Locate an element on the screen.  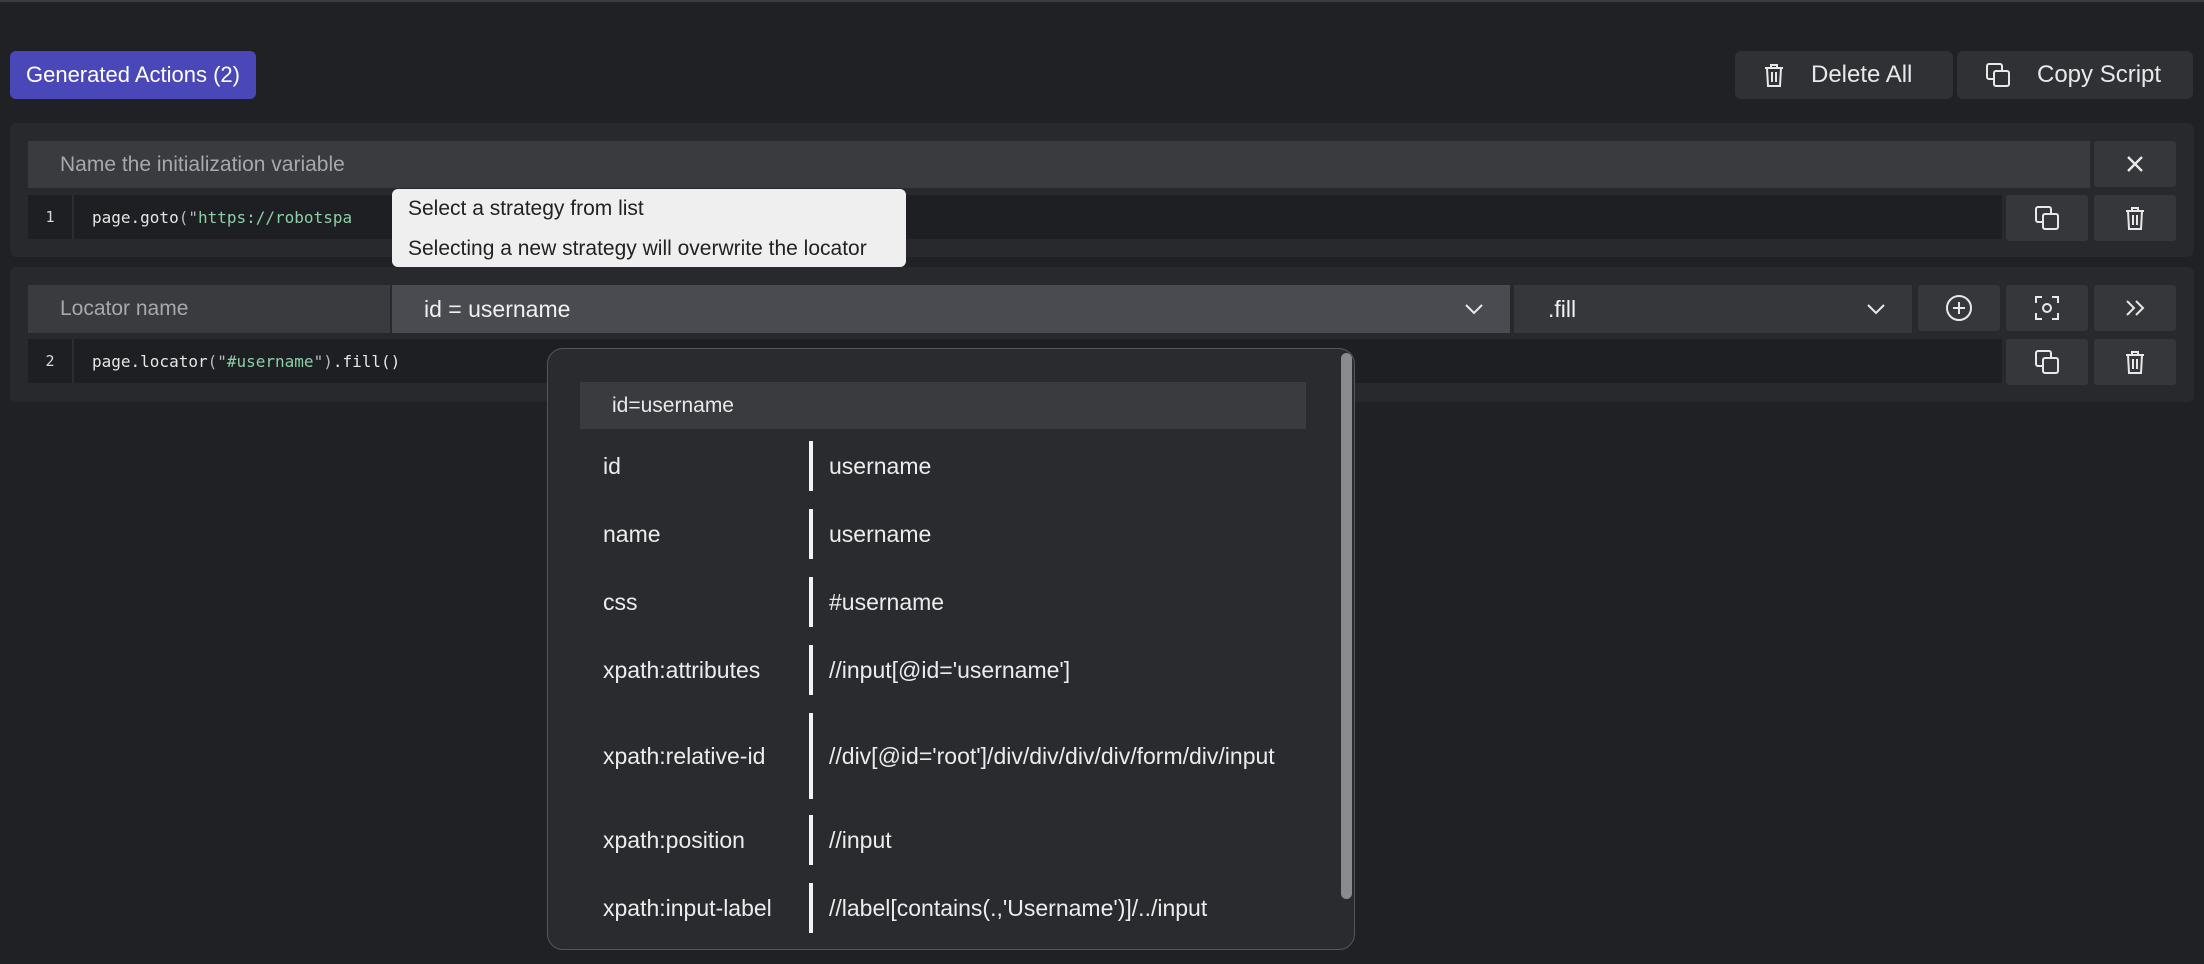
strategy-option-css: css #username is located at coordinates (953, 602).